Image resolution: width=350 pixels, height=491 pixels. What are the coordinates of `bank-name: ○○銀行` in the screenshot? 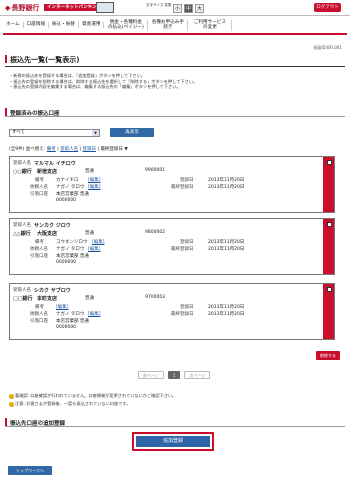 It's located at (22, 172).